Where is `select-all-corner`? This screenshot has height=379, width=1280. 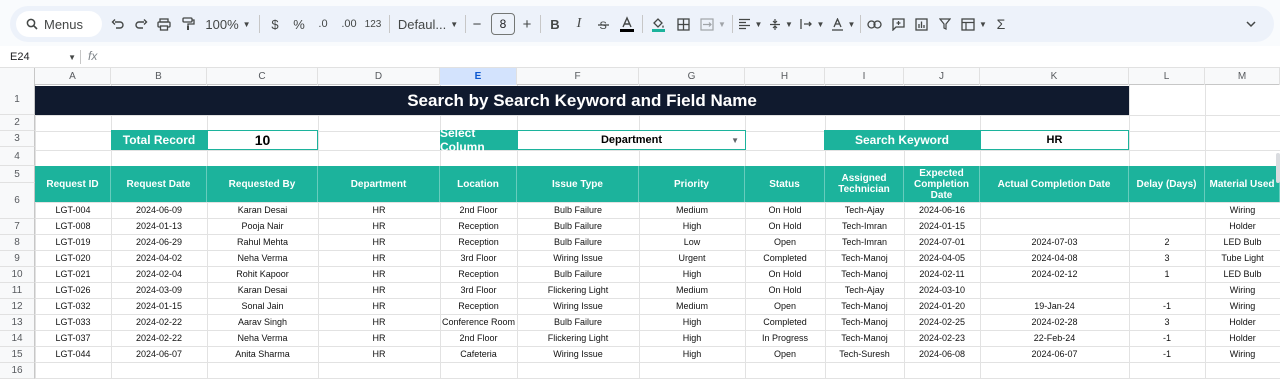 select-all-corner is located at coordinates (17, 76).